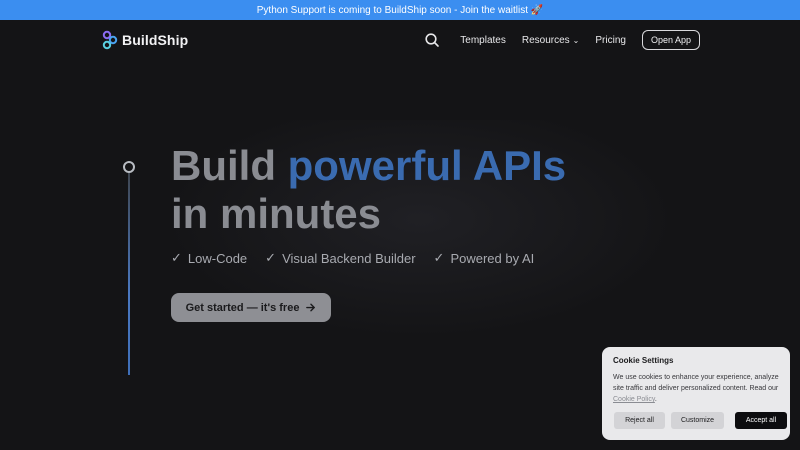 The height and width of the screenshot is (450, 800). I want to click on chevron-down-icon: ⌄, so click(576, 40).